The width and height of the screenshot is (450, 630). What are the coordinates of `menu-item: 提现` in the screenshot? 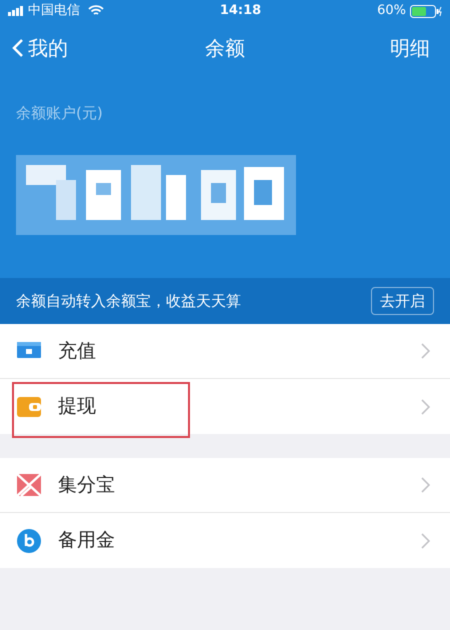 It's located at (225, 406).